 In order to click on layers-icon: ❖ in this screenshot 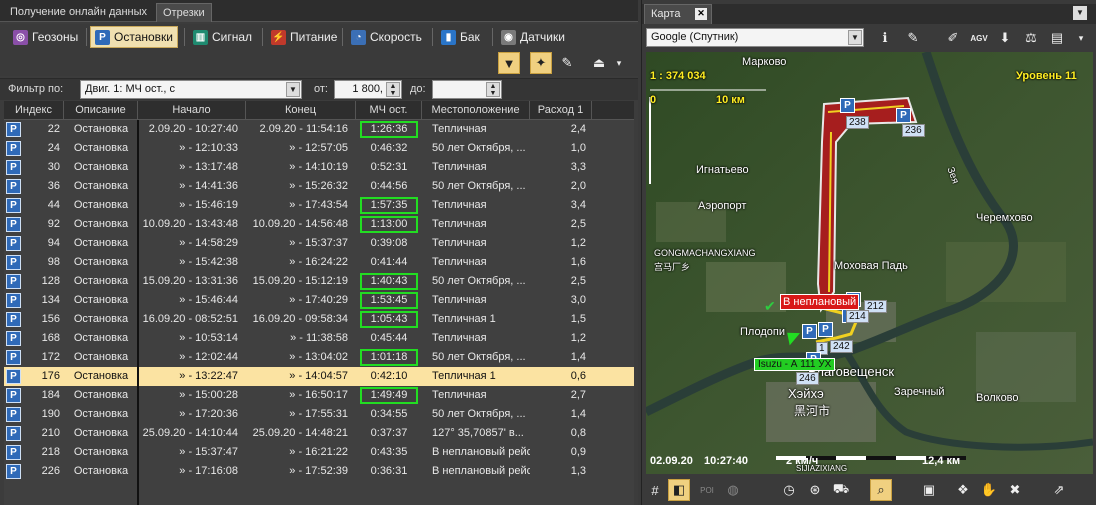, I will do `click(963, 490)`.